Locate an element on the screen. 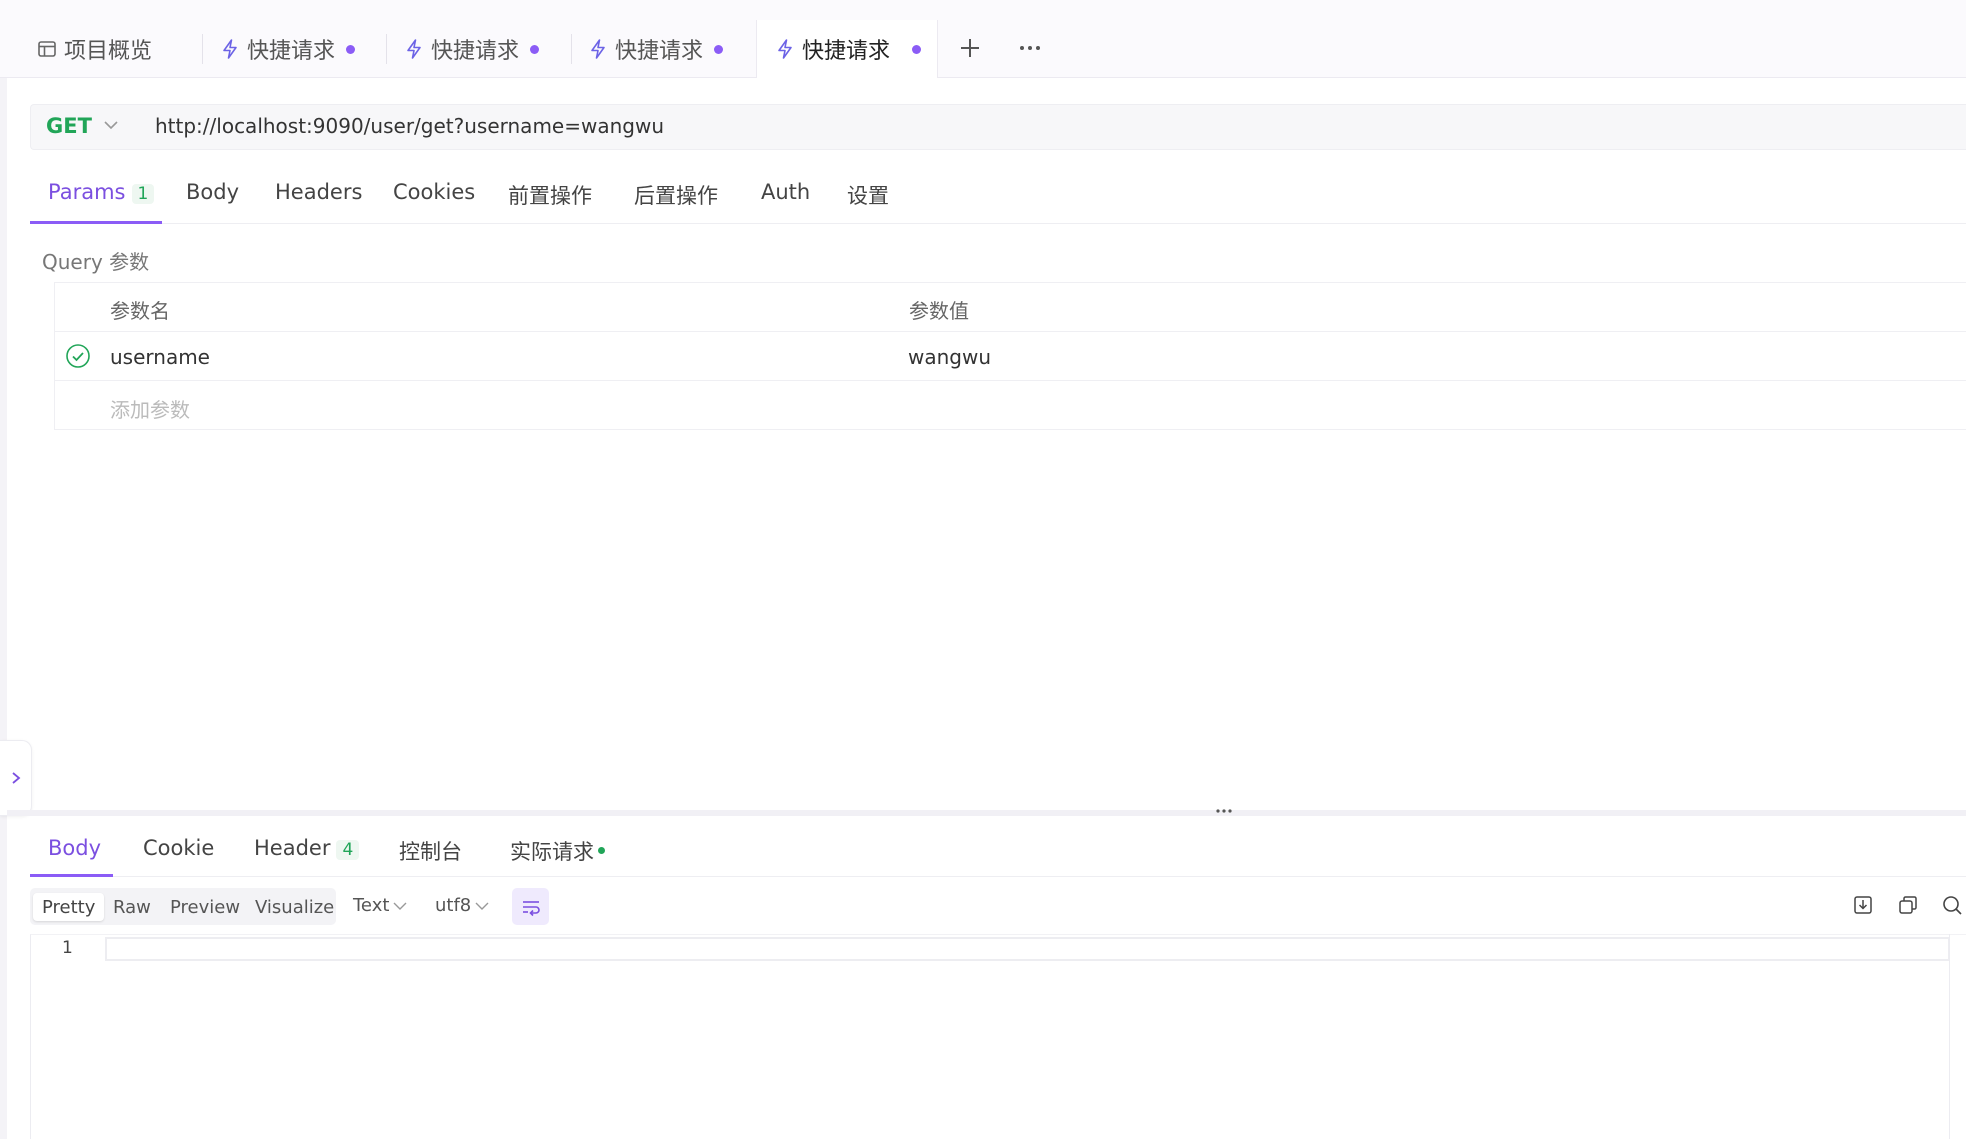 The image size is (1966, 1139). more-horizontal-icon is located at coordinates (1030, 48).